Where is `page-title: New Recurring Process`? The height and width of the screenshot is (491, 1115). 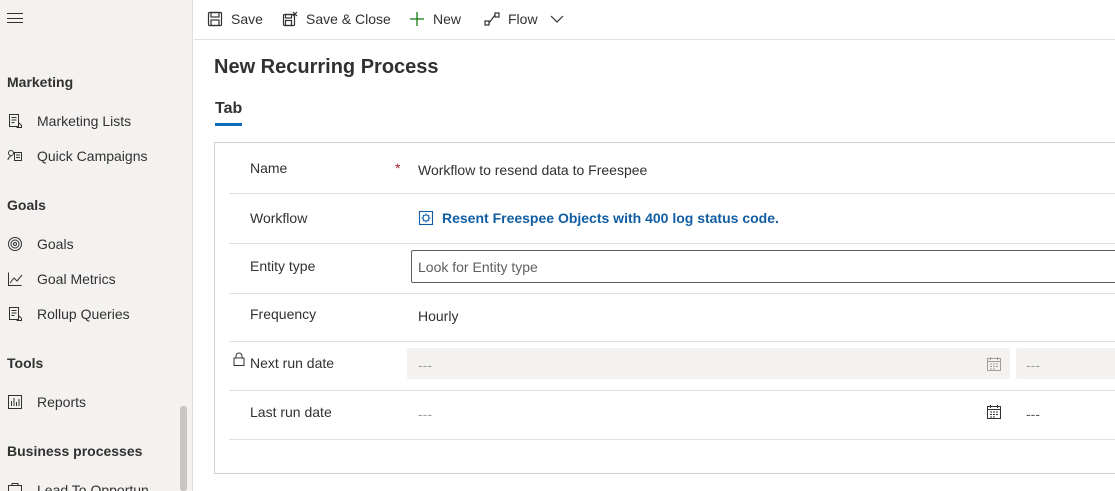 page-title: New Recurring Process is located at coordinates (326, 67).